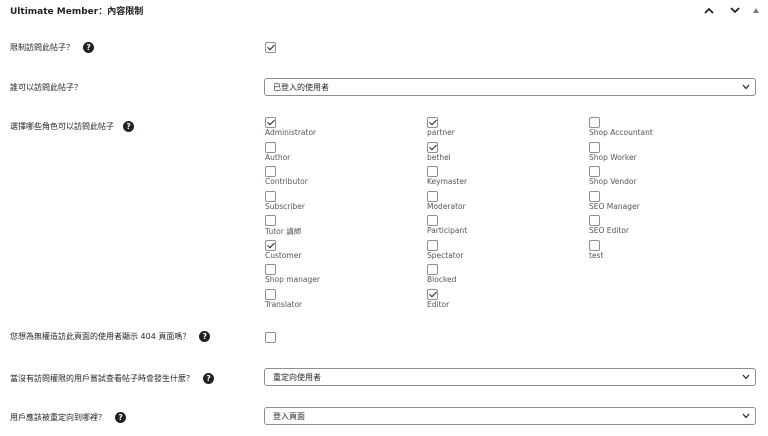 The height and width of the screenshot is (436, 768). What do you see at coordinates (609, 230) in the screenshot?
I see `role-label: SEO Editor` at bounding box center [609, 230].